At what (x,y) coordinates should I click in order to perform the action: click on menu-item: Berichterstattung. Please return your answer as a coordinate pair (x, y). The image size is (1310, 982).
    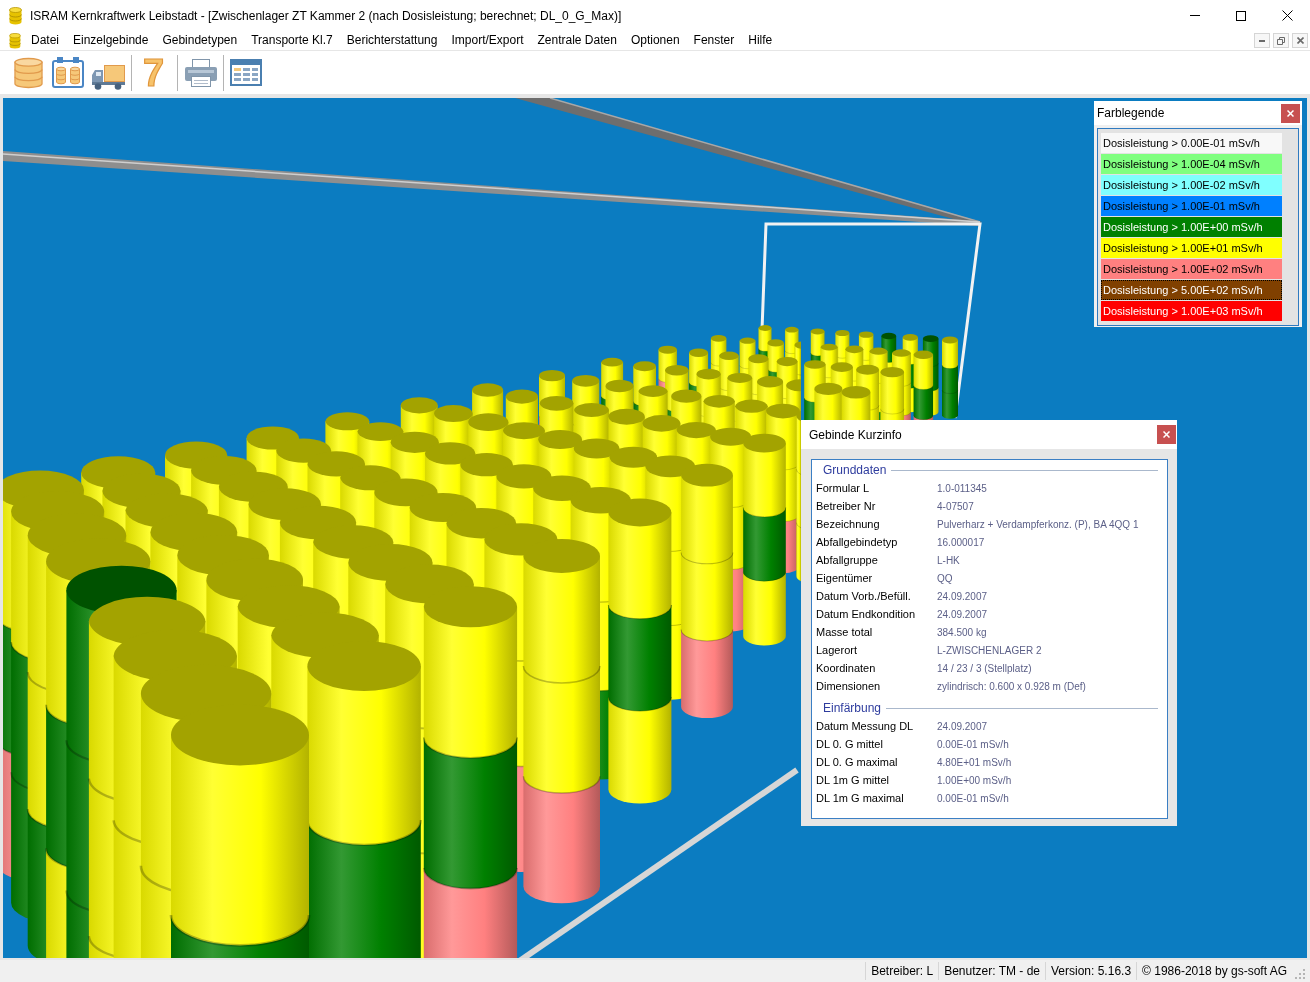
    Looking at the image, I should click on (392, 40).